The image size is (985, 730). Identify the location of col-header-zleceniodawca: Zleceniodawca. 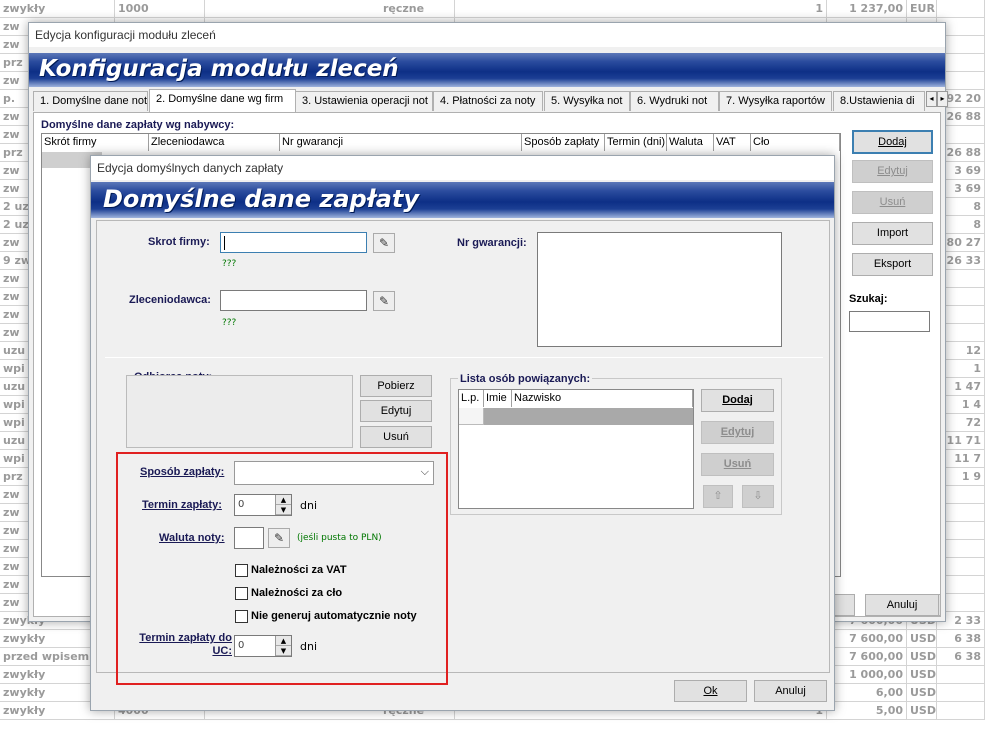
(214, 142).